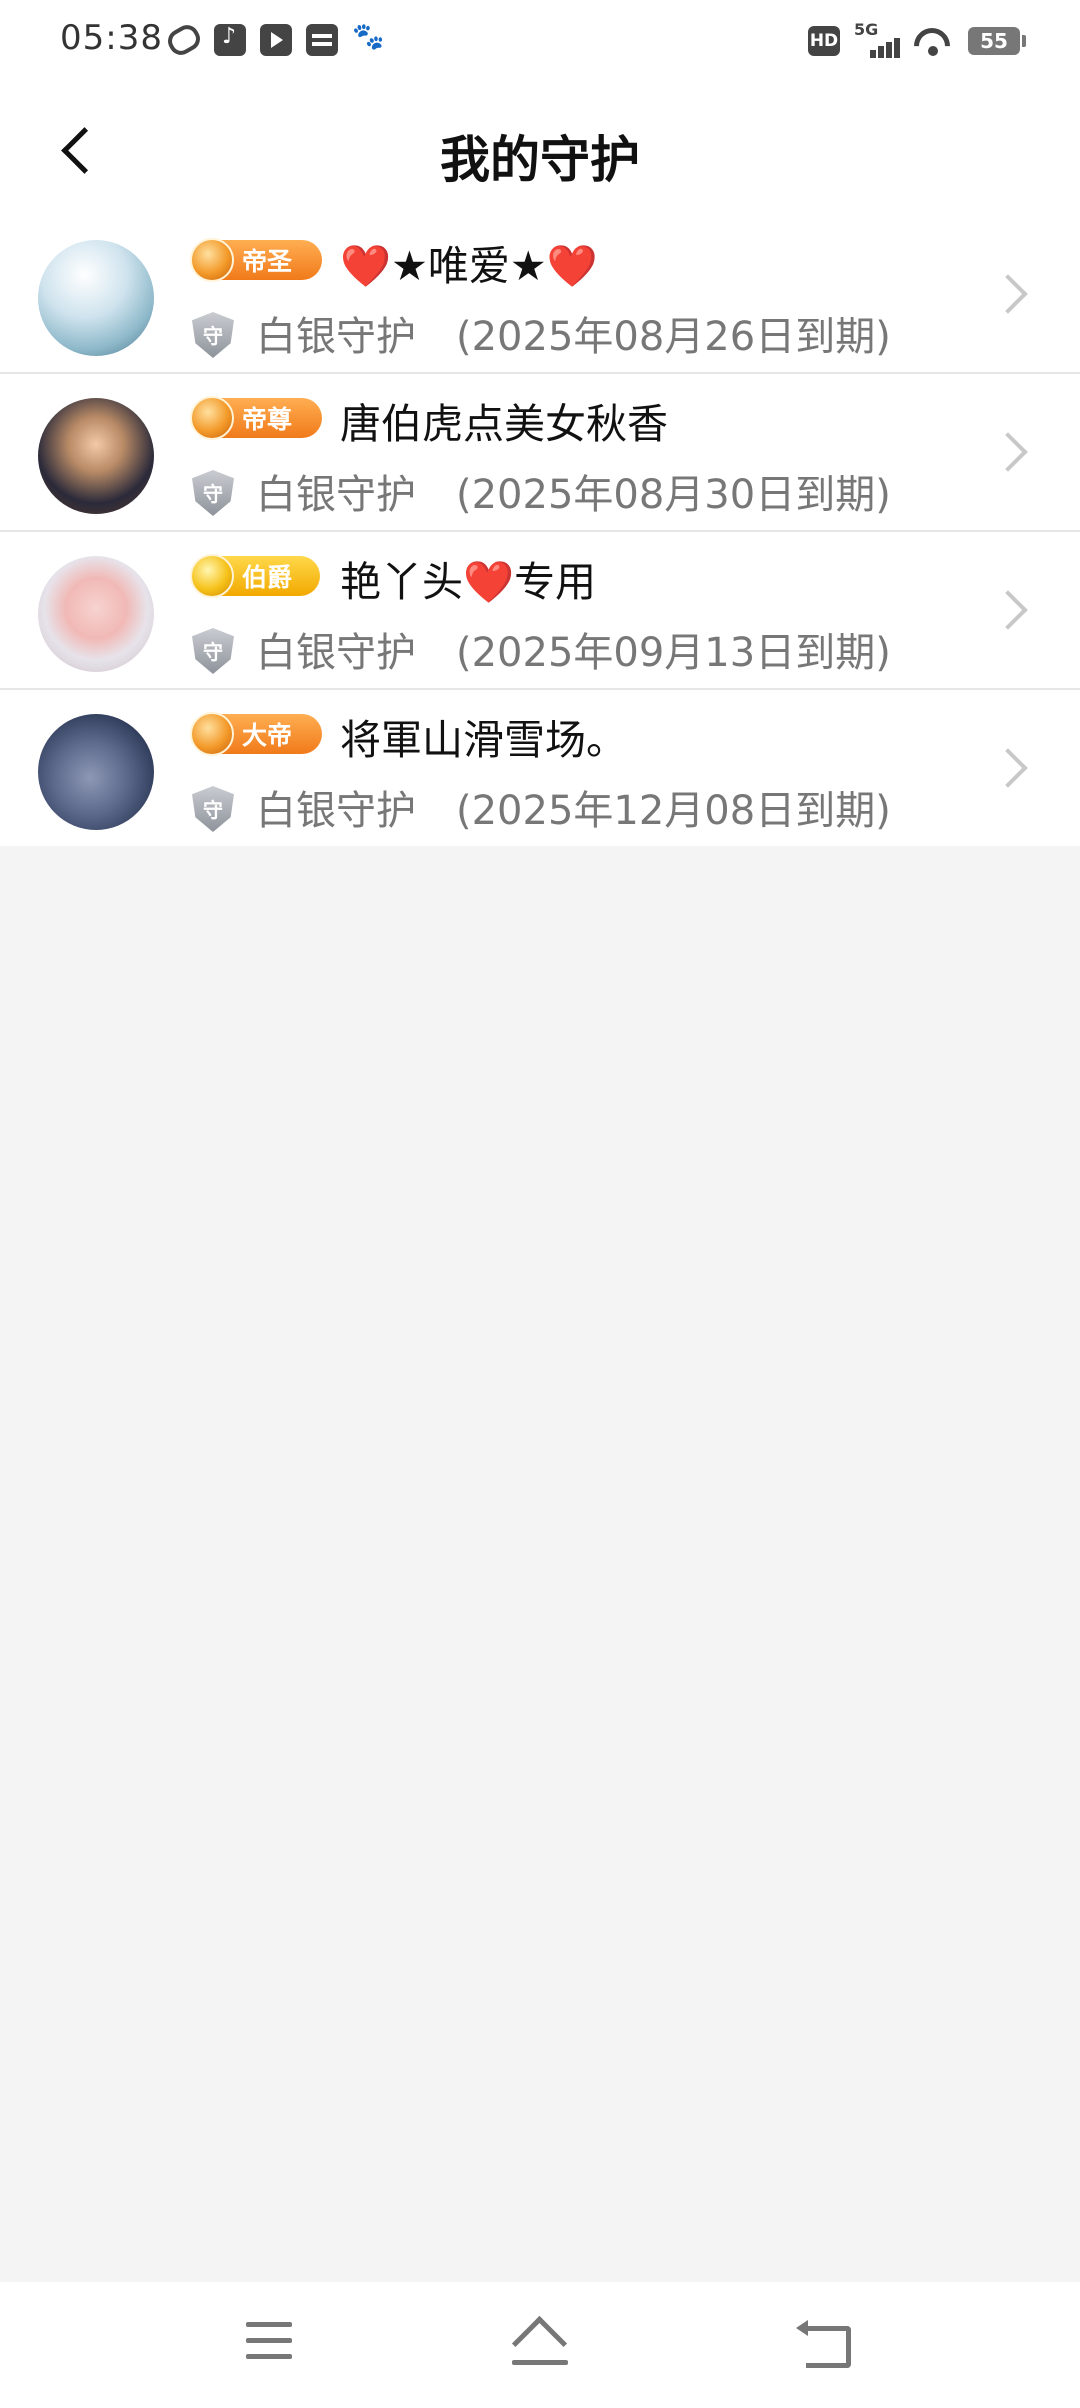 This screenshot has height=2408, width=1080. Describe the element at coordinates (184, 40) in the screenshot. I see `loop-app-icon` at that location.